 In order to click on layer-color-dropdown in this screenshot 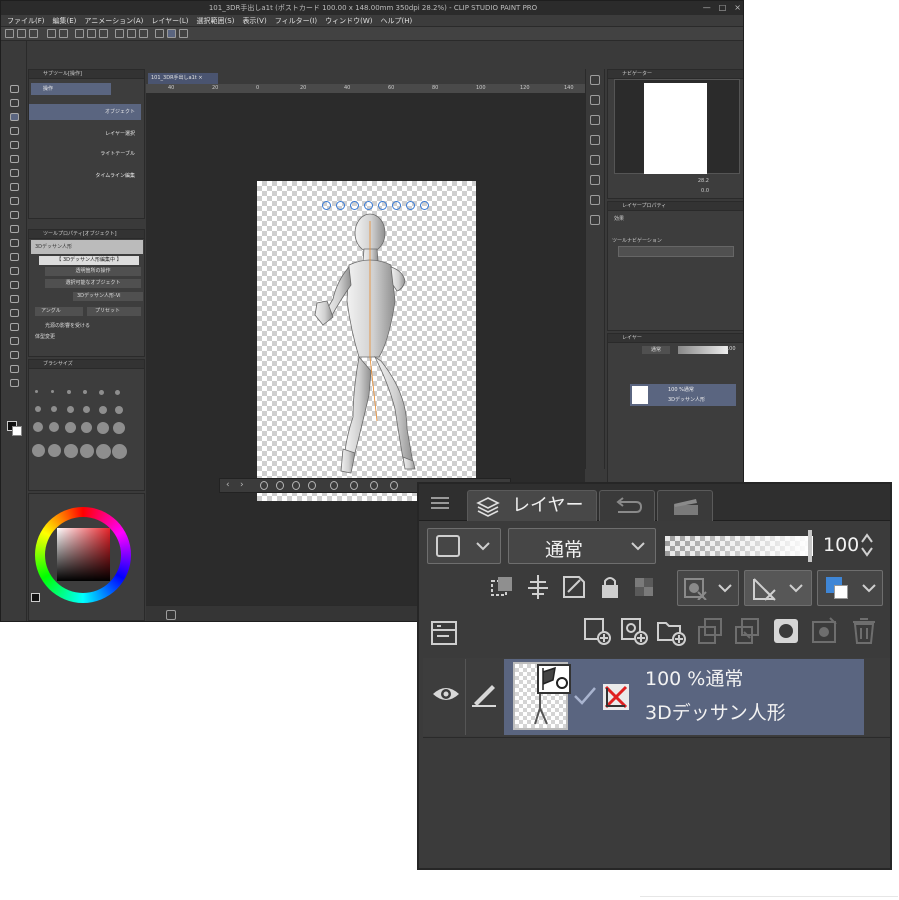, I will do `click(464, 546)`.